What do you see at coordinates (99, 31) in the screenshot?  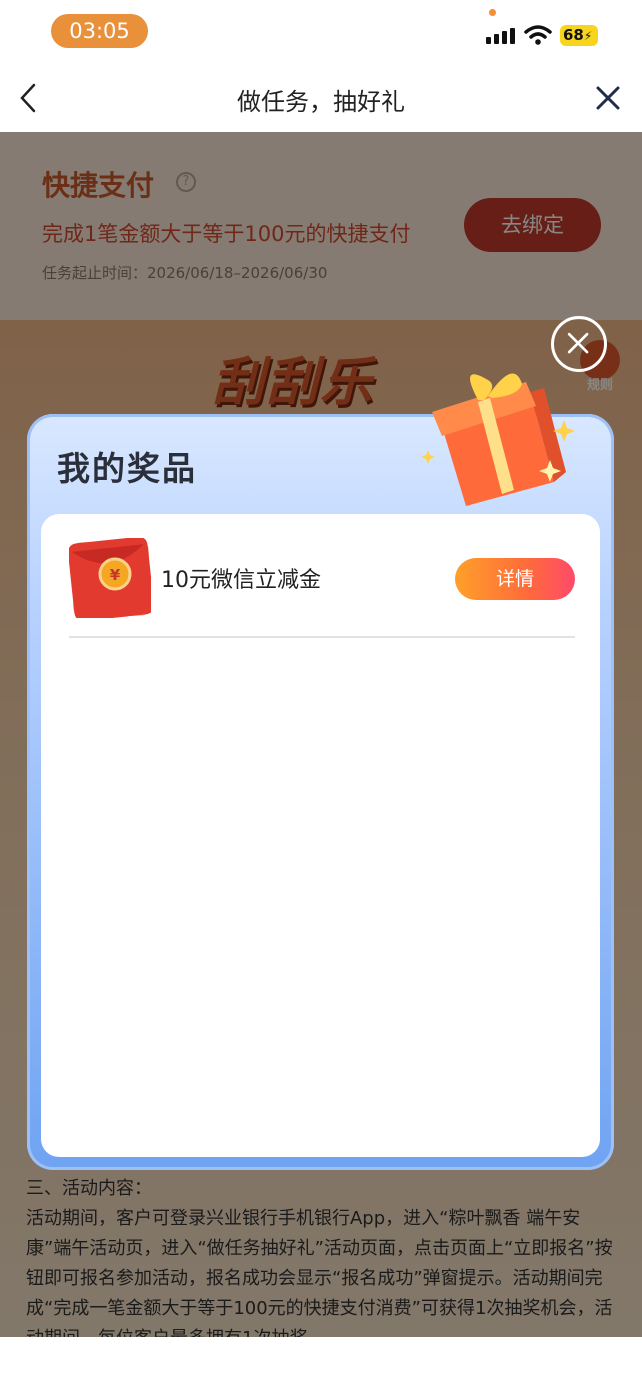 I see `status-time: 03:05` at bounding box center [99, 31].